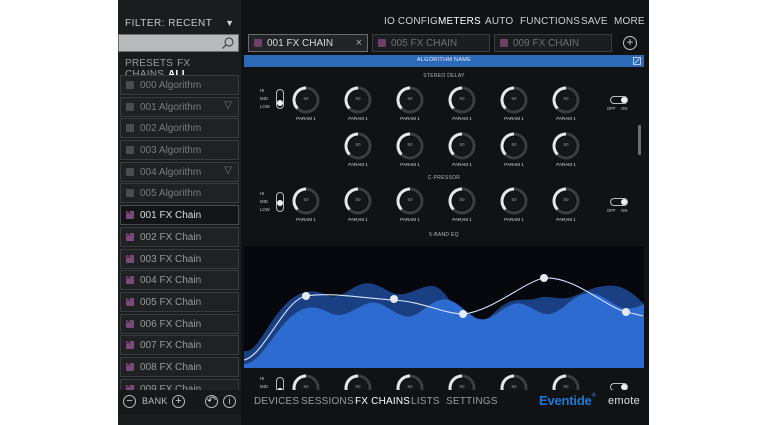 The image size is (770, 425). I want to click on preset-item: 002 Algorithm, so click(179, 128).